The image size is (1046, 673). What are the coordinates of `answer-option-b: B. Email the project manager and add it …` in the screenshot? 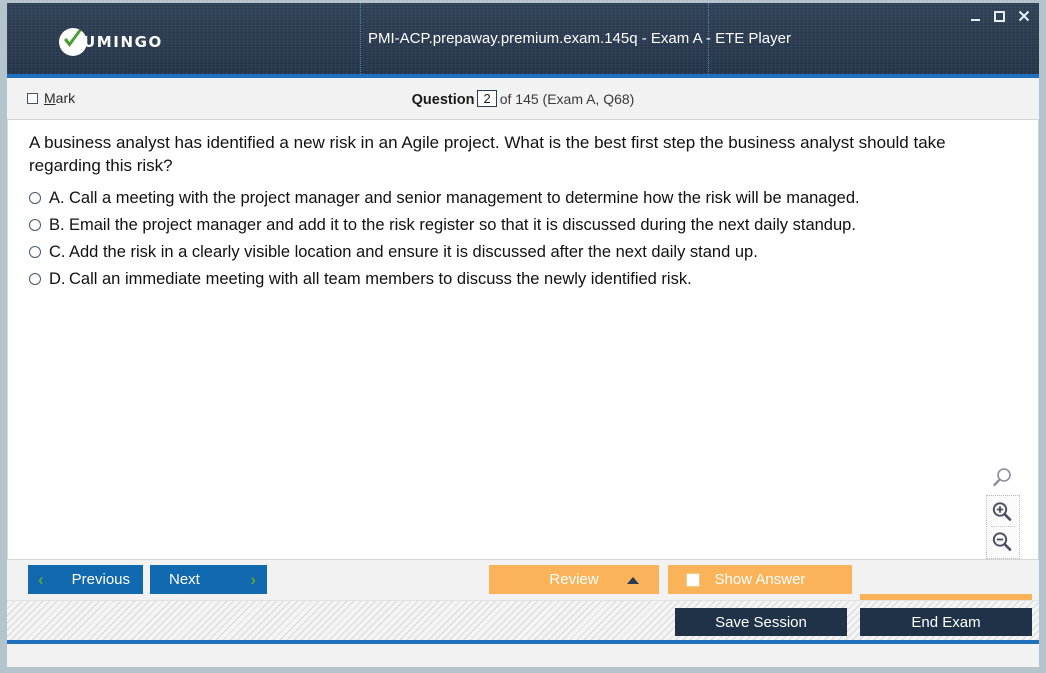 It's located at (523, 225).